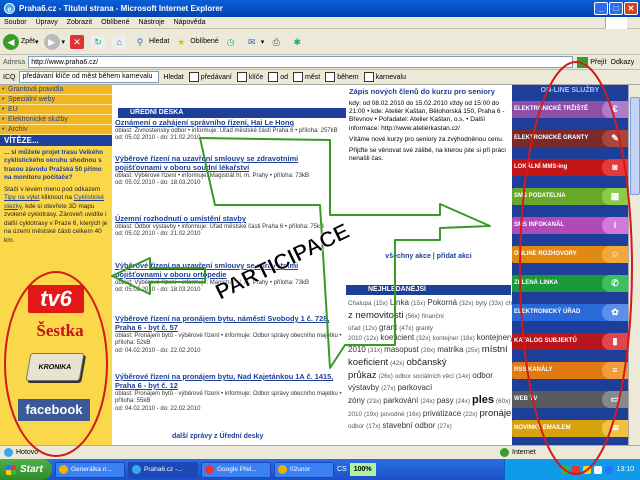 This screenshot has height=480, width=640. Describe the element at coordinates (392, 414) in the screenshot. I see `tag-link: povodně` at that location.